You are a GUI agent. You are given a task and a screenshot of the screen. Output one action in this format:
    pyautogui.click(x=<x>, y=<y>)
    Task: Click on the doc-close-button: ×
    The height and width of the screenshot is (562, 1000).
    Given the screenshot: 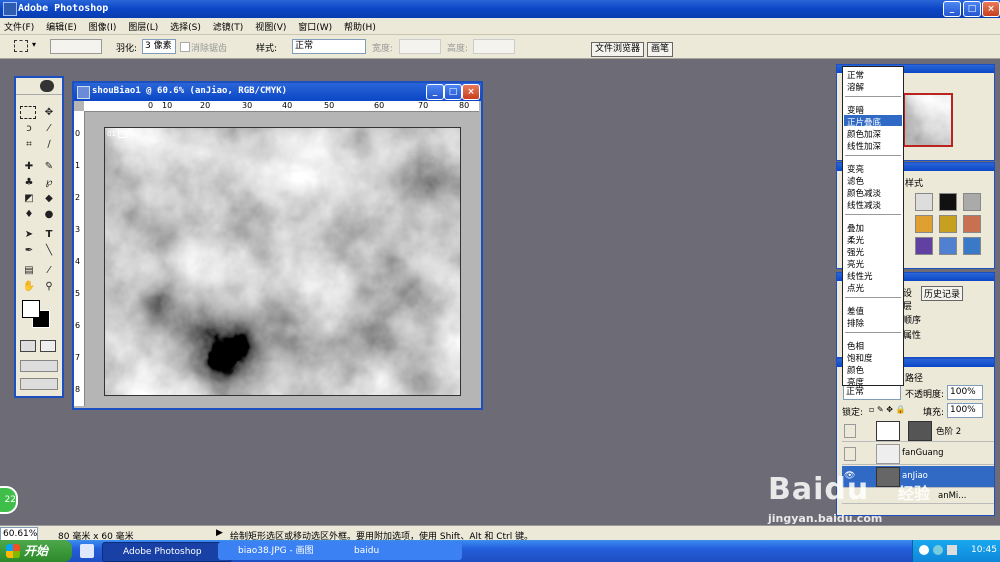 What is the action you would take?
    pyautogui.click(x=471, y=92)
    